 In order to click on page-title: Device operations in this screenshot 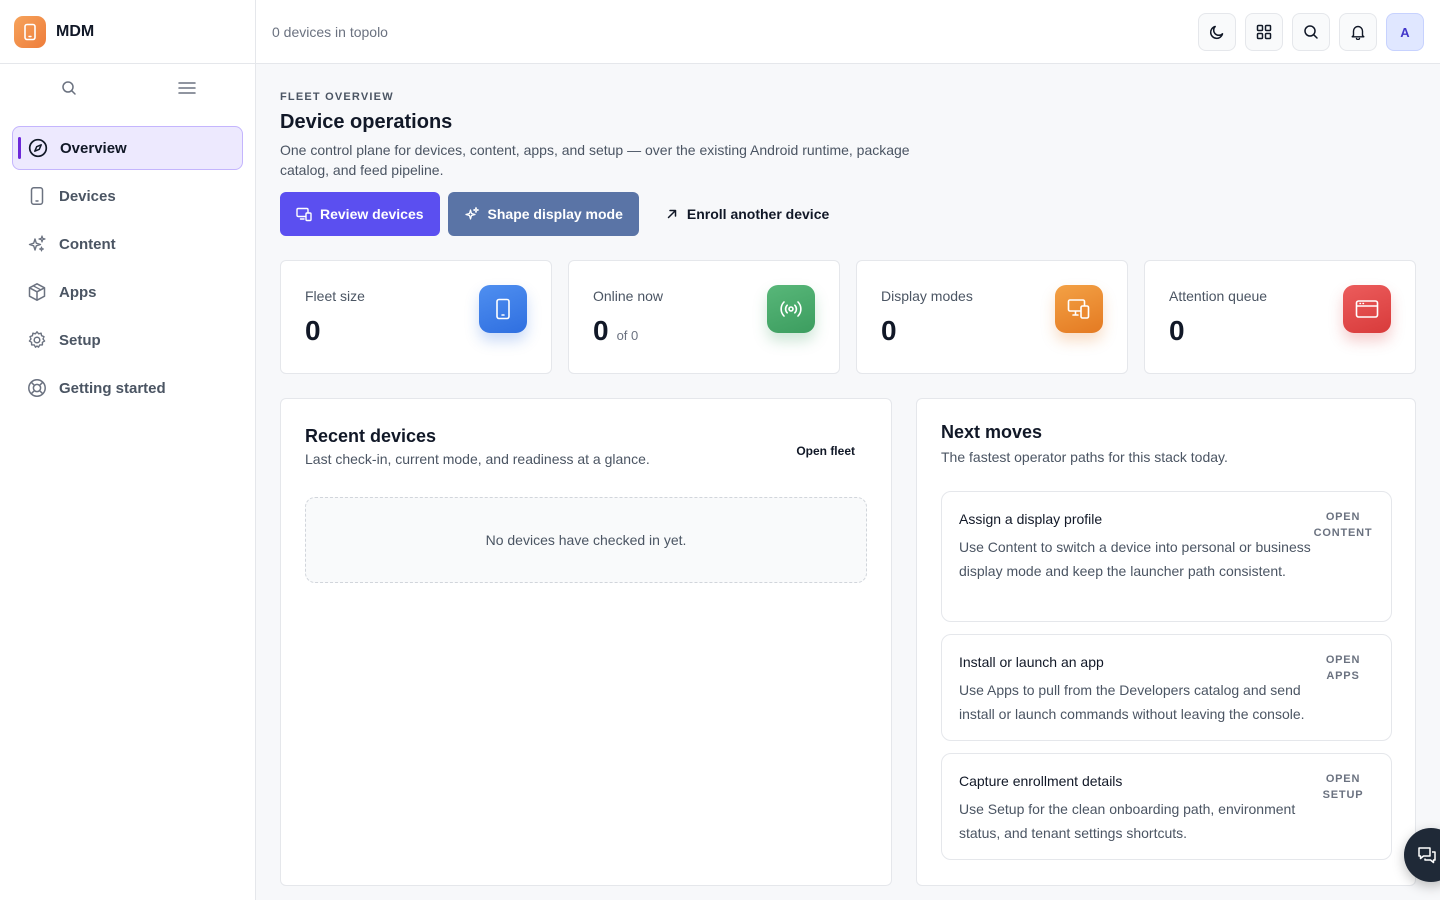, I will do `click(366, 122)`.